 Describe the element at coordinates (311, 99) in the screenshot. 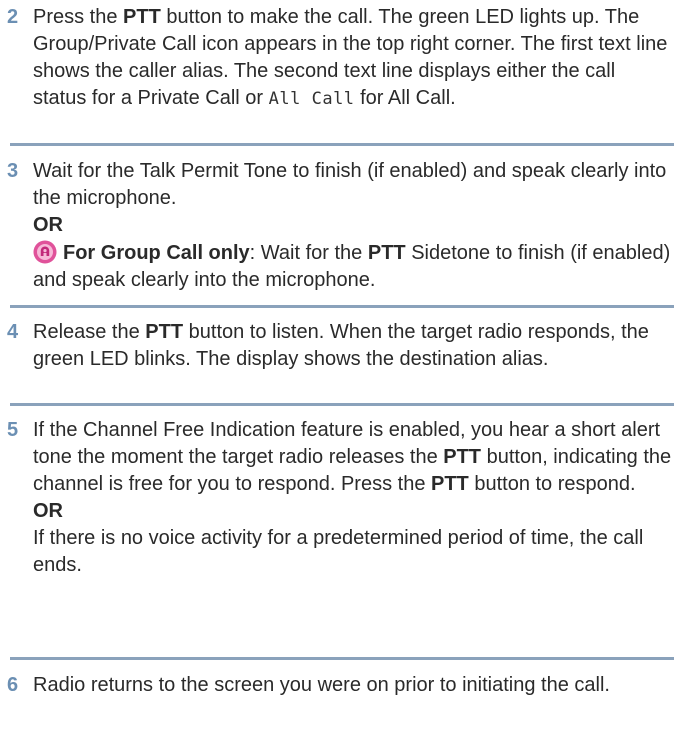

I see `all-call-display-text: All Call` at that location.